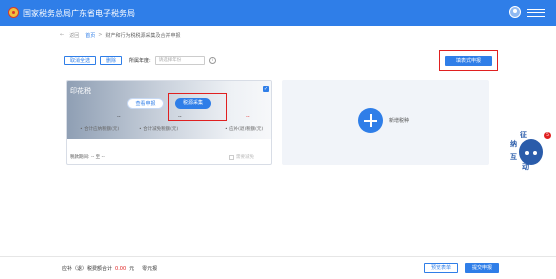  What do you see at coordinates (248, 117) in the screenshot?
I see `refund-amount: --` at bounding box center [248, 117].